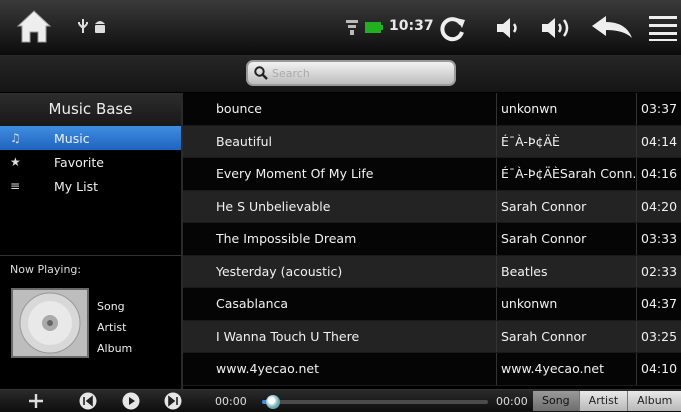  I want to click on track-duration: 04:16, so click(658, 174).